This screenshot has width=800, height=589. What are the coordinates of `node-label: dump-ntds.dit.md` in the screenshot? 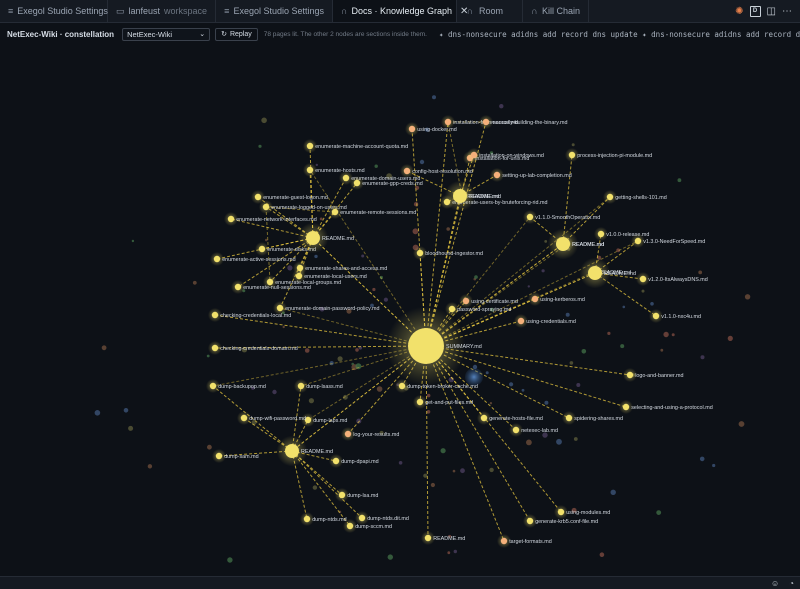 It's located at (388, 519).